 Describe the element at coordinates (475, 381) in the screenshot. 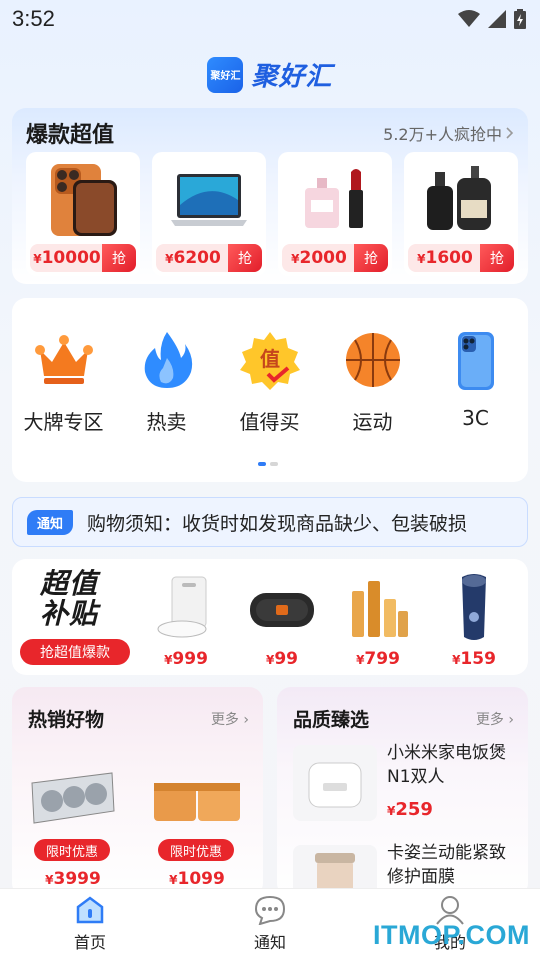

I see `category-3c: 3C` at that location.